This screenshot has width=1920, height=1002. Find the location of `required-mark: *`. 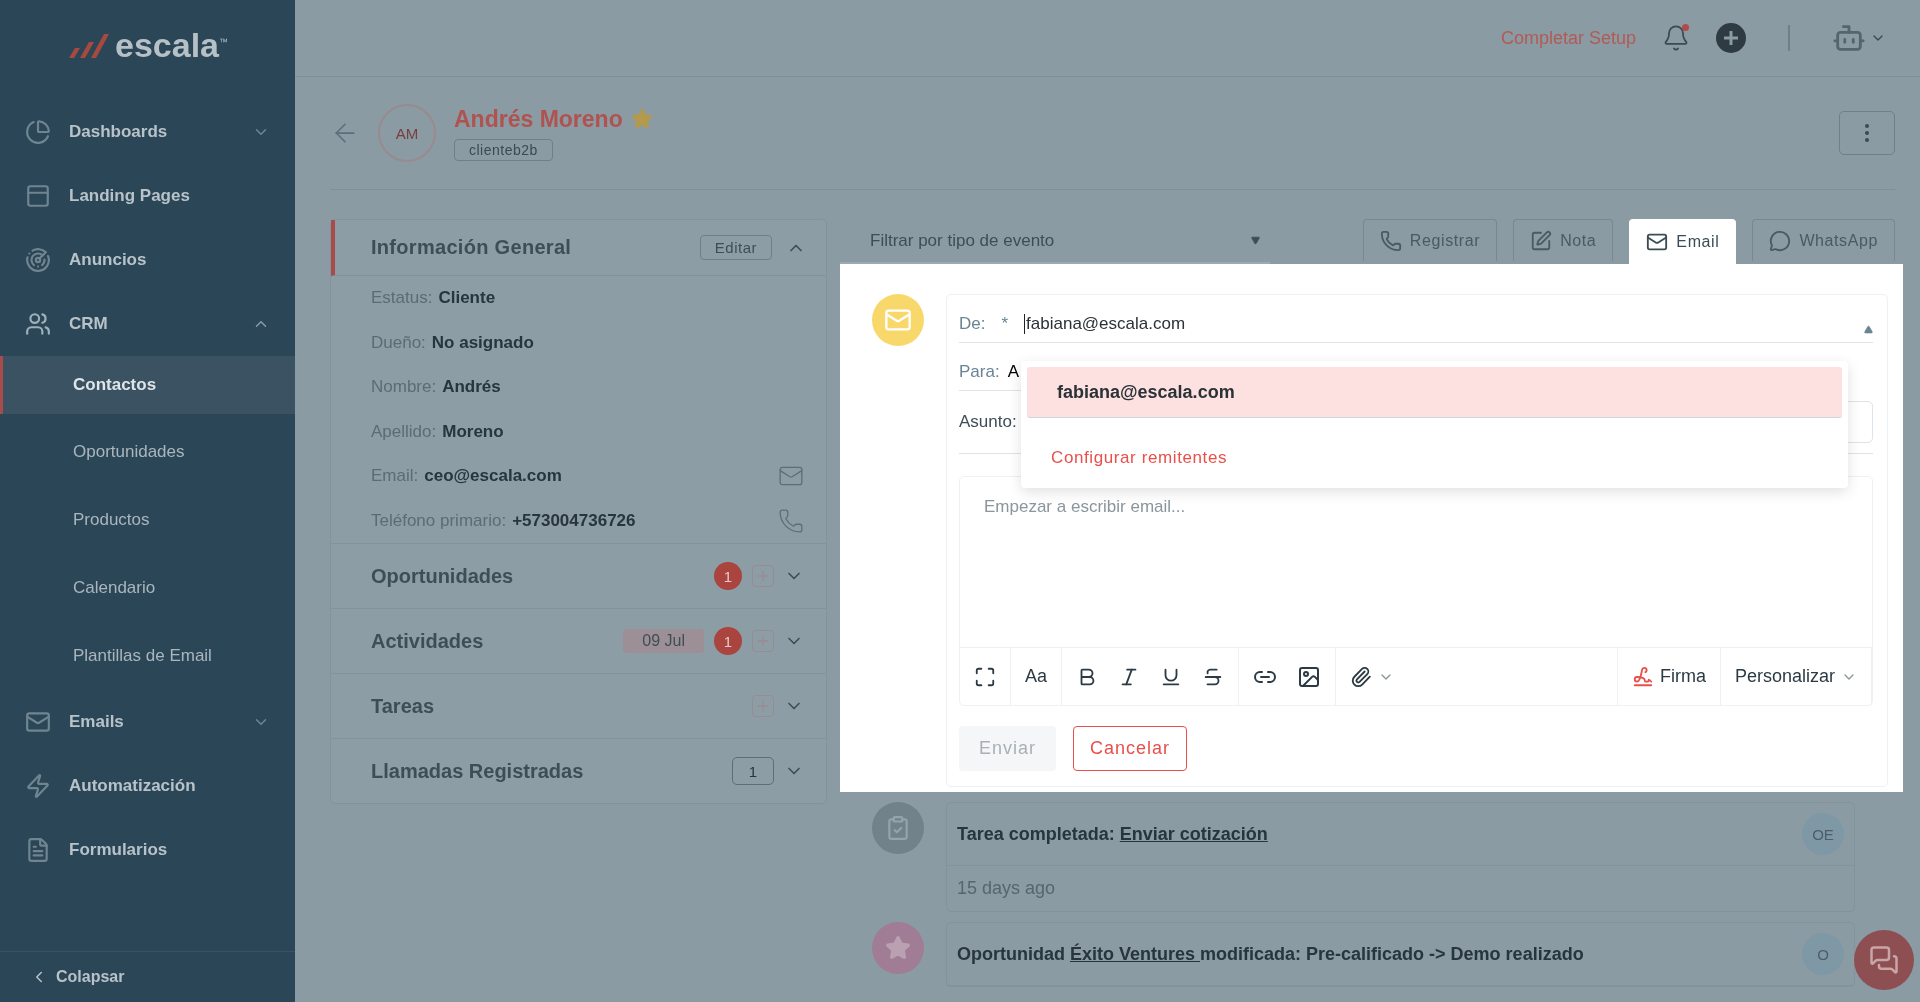

required-mark: * is located at coordinates (1005, 324).